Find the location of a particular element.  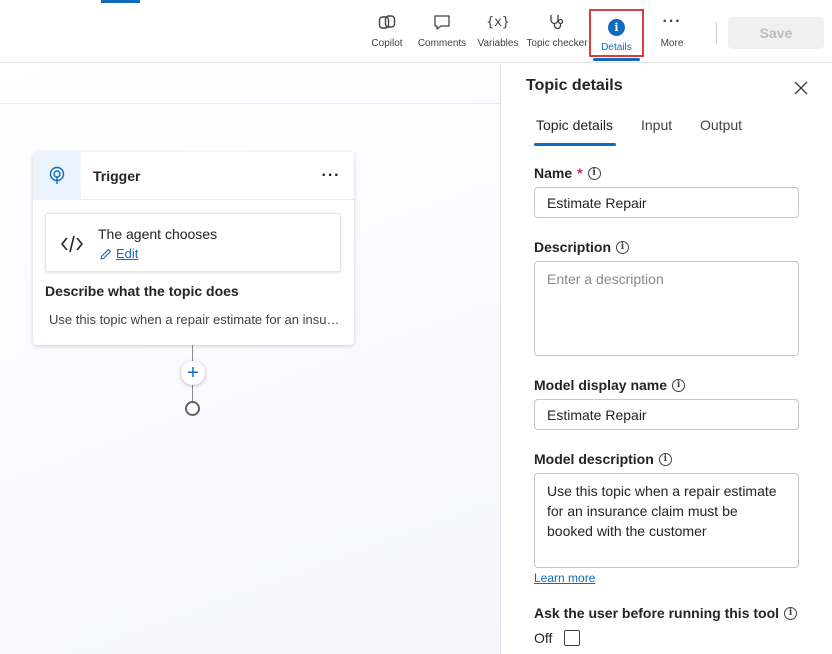

tab-output: Output is located at coordinates (721, 125).